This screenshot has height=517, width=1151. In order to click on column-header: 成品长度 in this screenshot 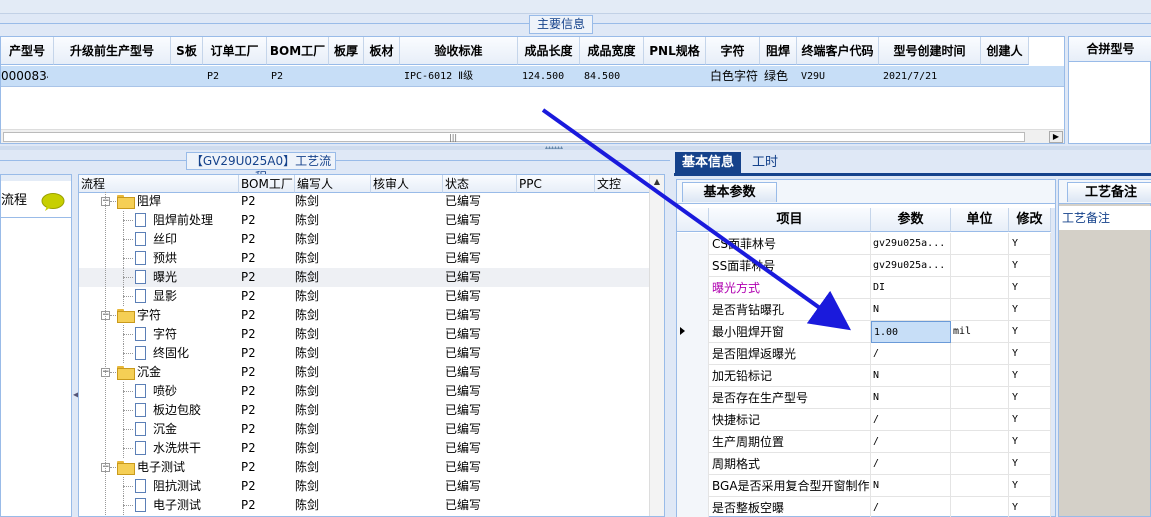, I will do `click(549, 51)`.